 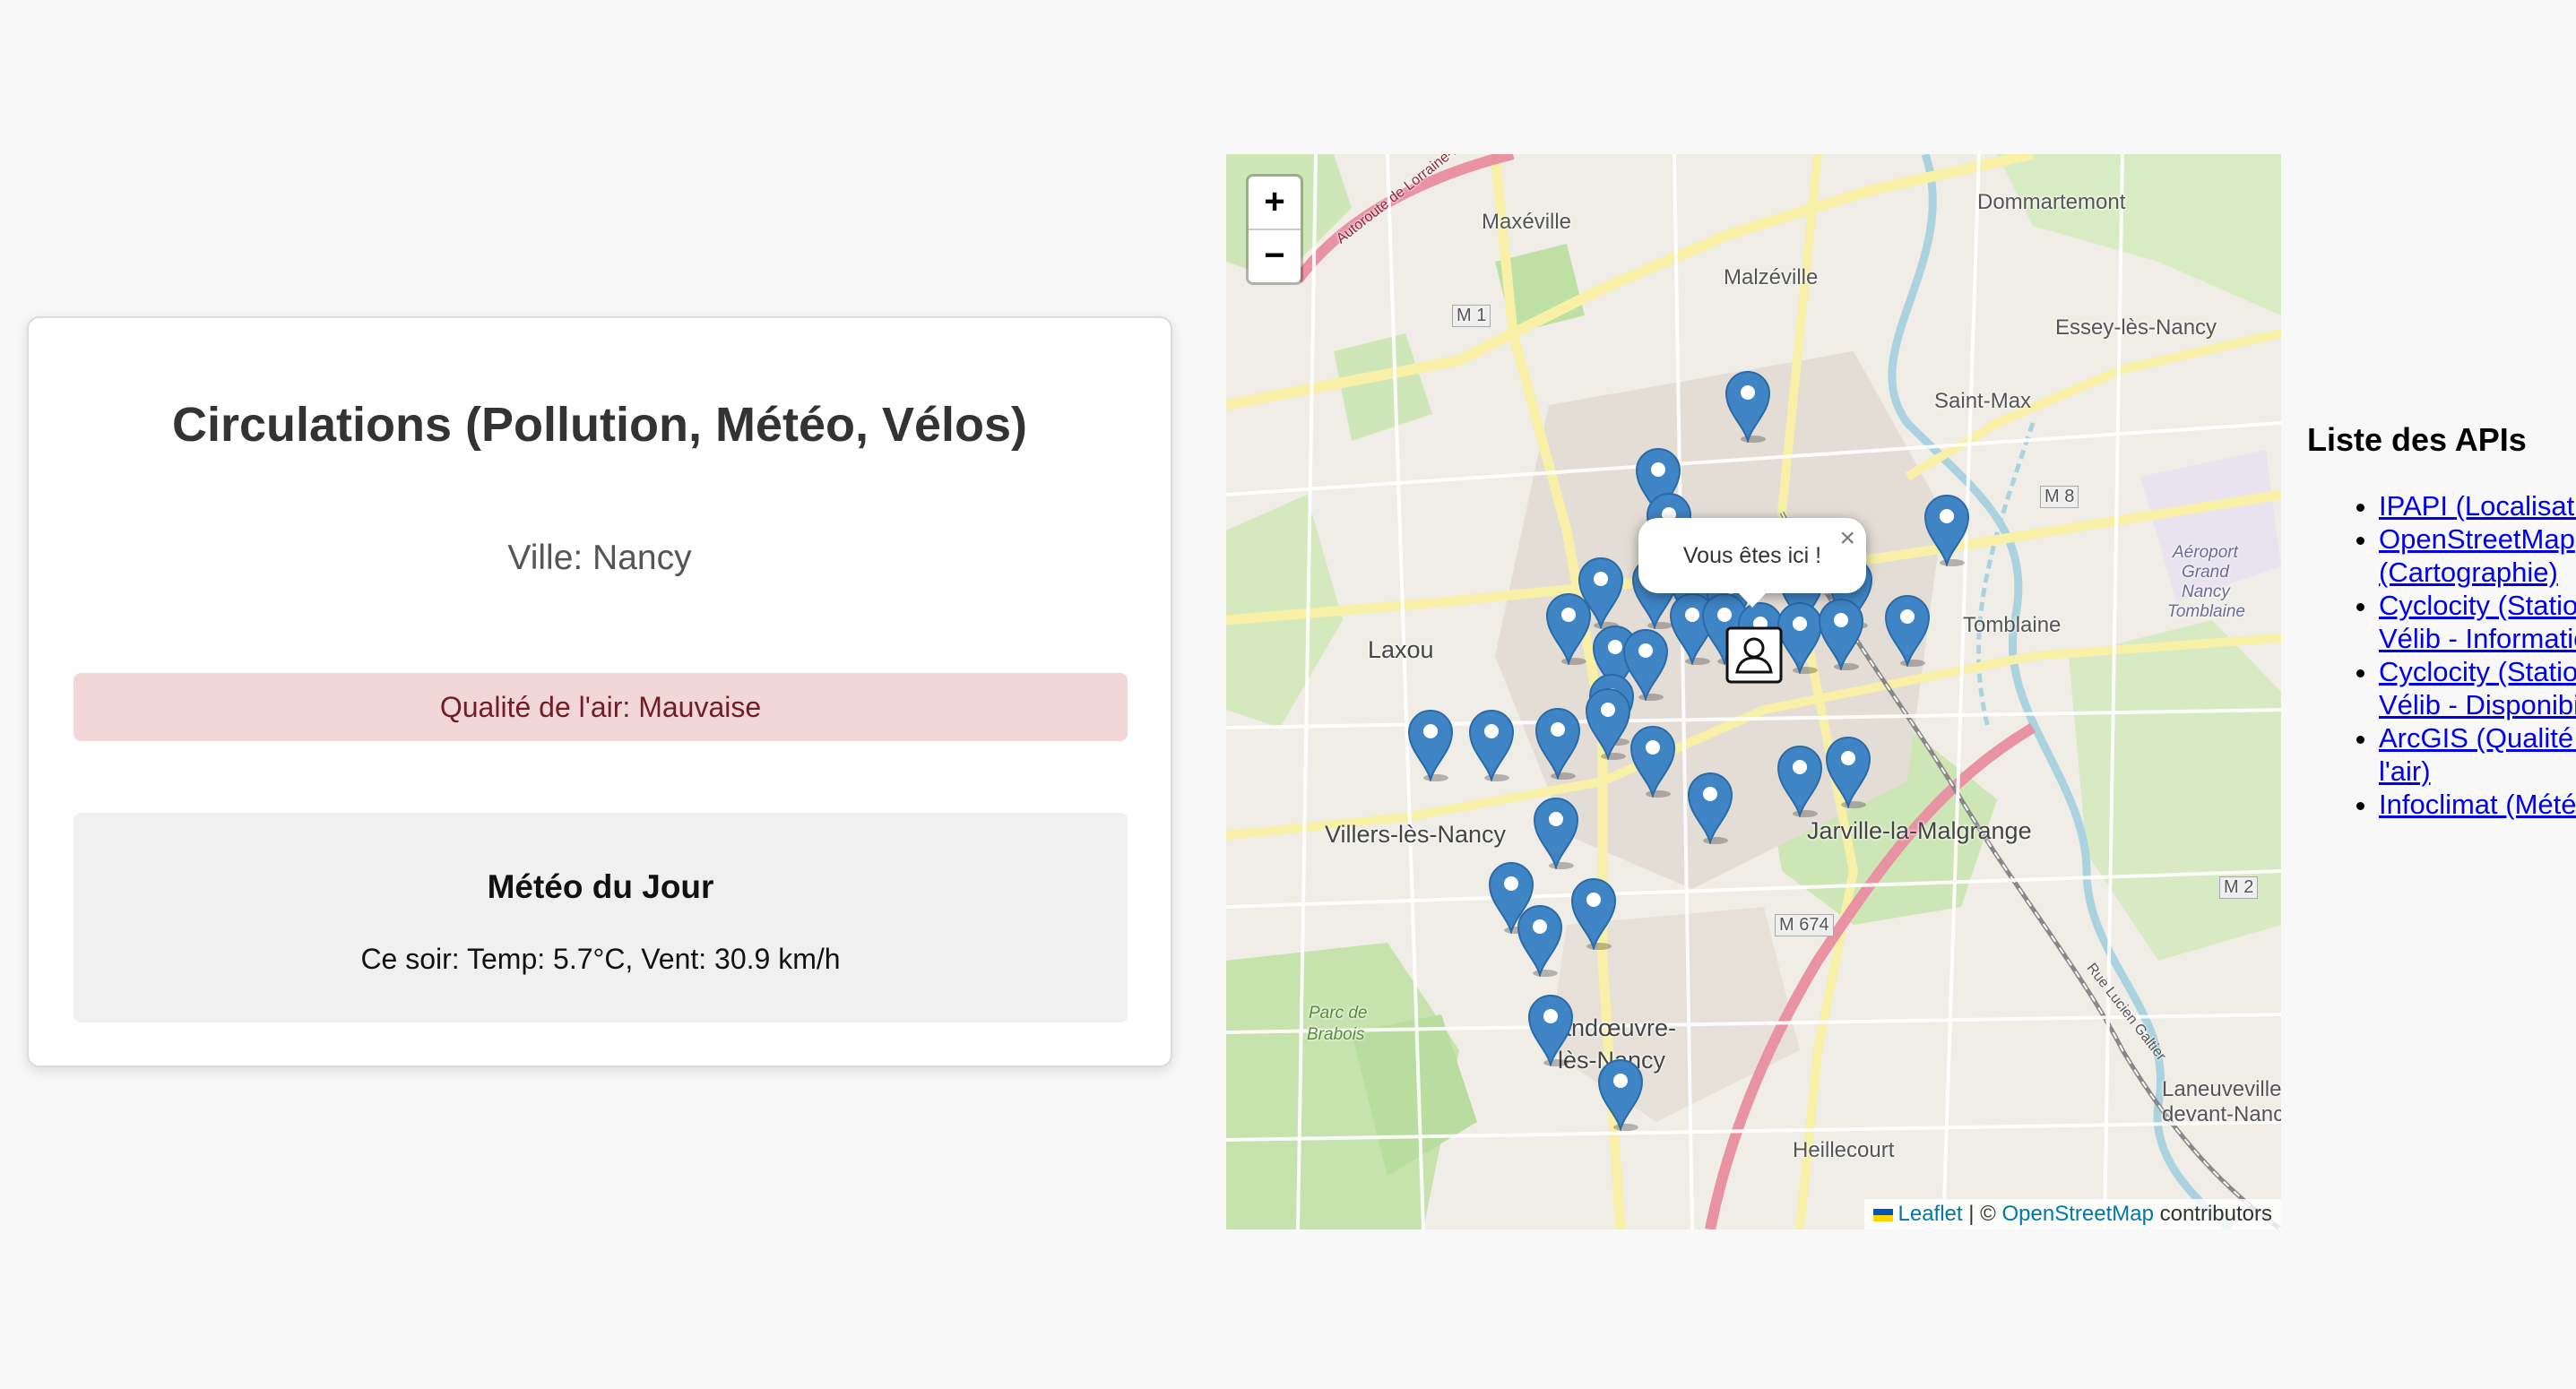 I want to click on map-label: Laxou, so click(x=1401, y=649).